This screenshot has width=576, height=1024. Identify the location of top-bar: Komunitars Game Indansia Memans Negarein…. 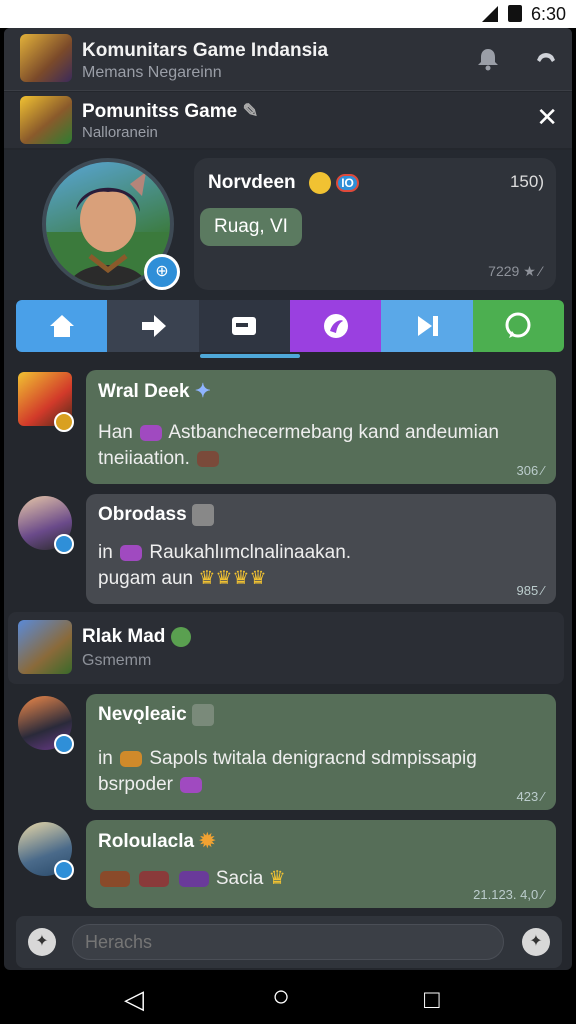
(288, 59).